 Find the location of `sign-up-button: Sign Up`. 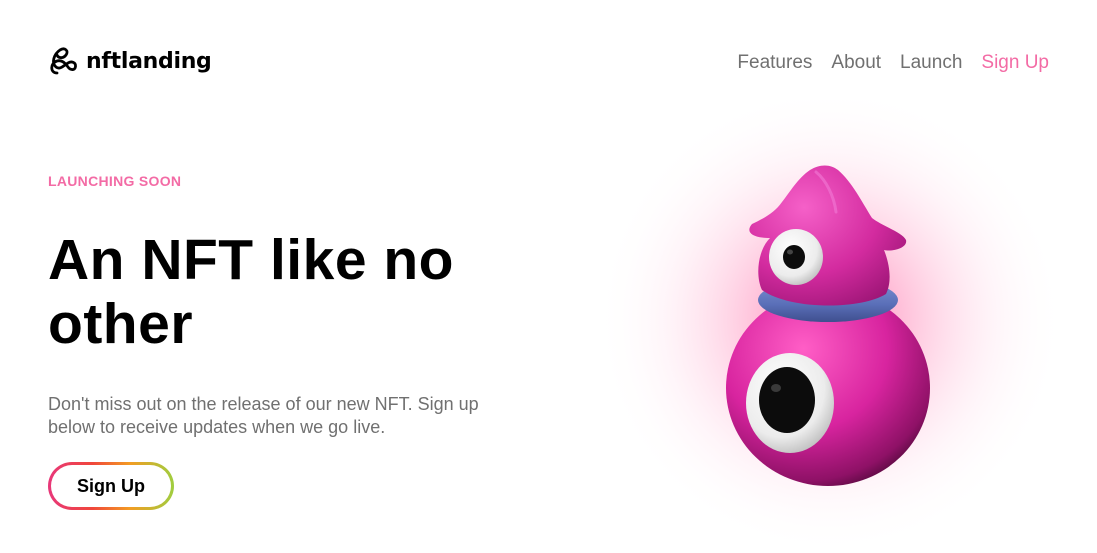

sign-up-button: Sign Up is located at coordinates (111, 486).